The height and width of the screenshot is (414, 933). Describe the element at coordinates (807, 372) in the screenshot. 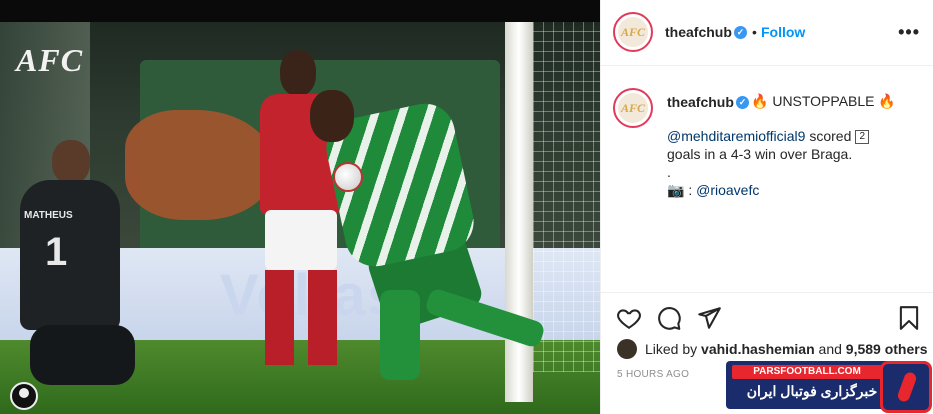

I see `watermark-site: PARSFOOTBALL.COM` at that location.